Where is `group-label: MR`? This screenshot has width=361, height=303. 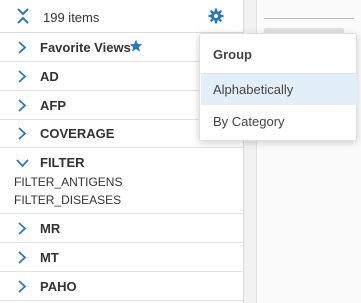 group-label: MR is located at coordinates (50, 228).